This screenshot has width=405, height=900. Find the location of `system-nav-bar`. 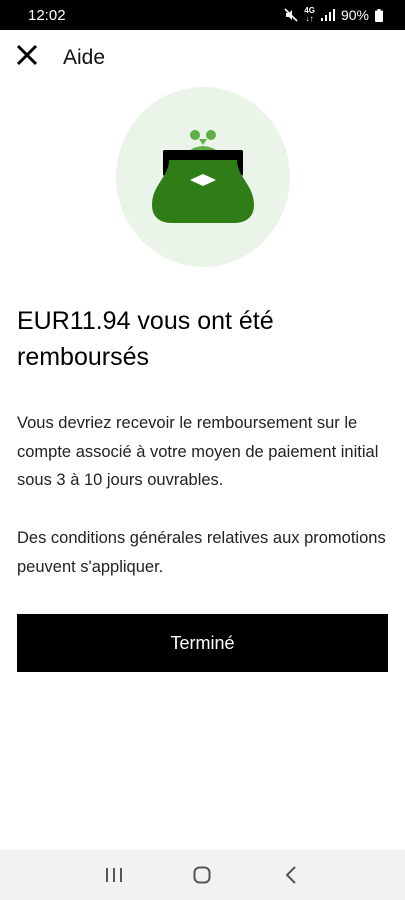

system-nav-bar is located at coordinates (202, 875).